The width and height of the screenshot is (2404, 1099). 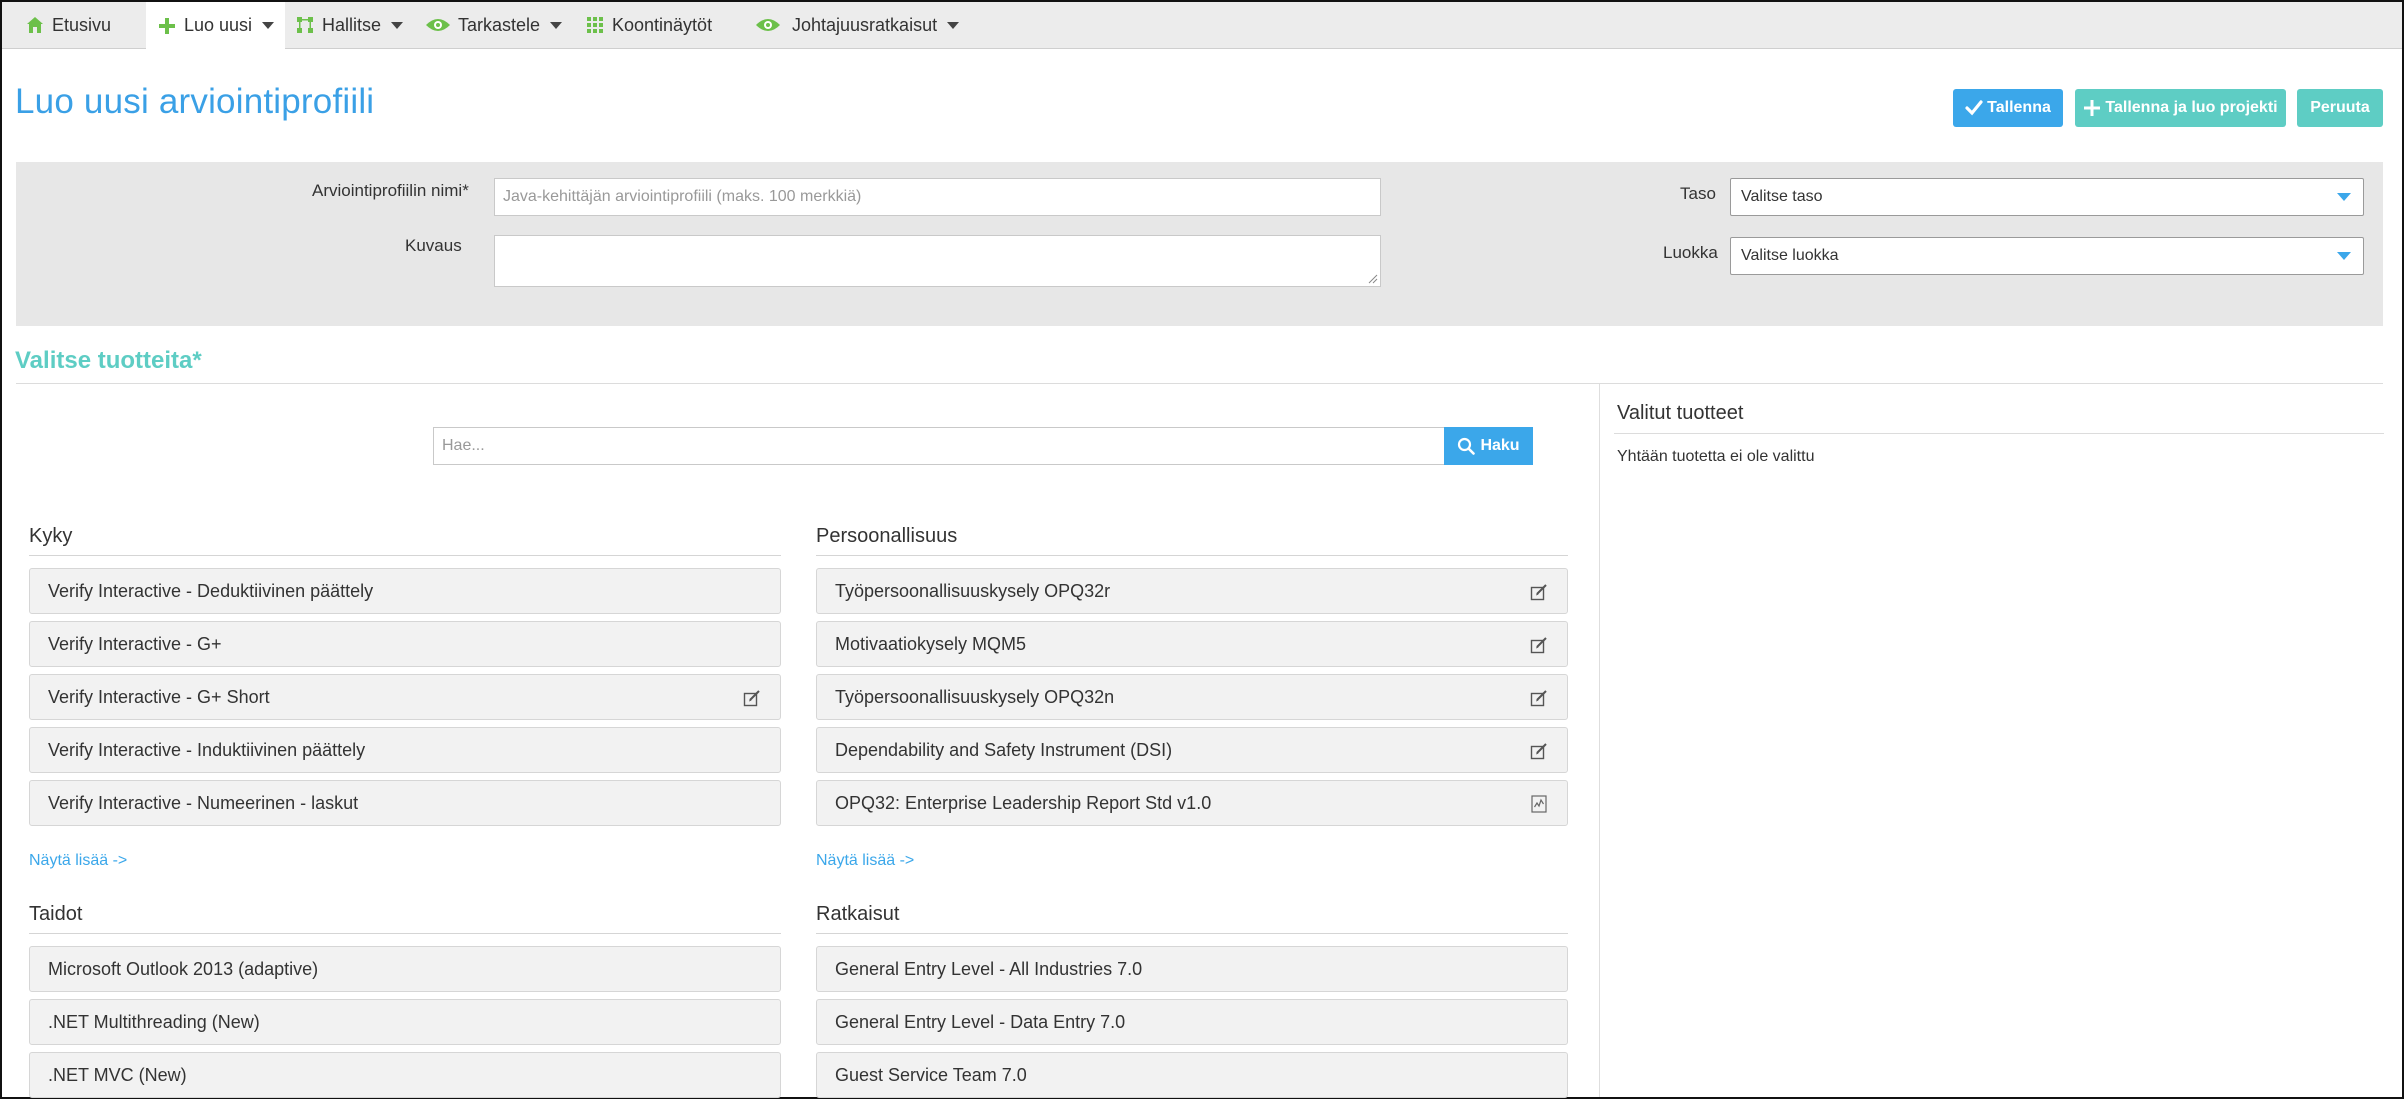 I want to click on nav-item-dashboards: Koontinäytöt, so click(x=648, y=25).